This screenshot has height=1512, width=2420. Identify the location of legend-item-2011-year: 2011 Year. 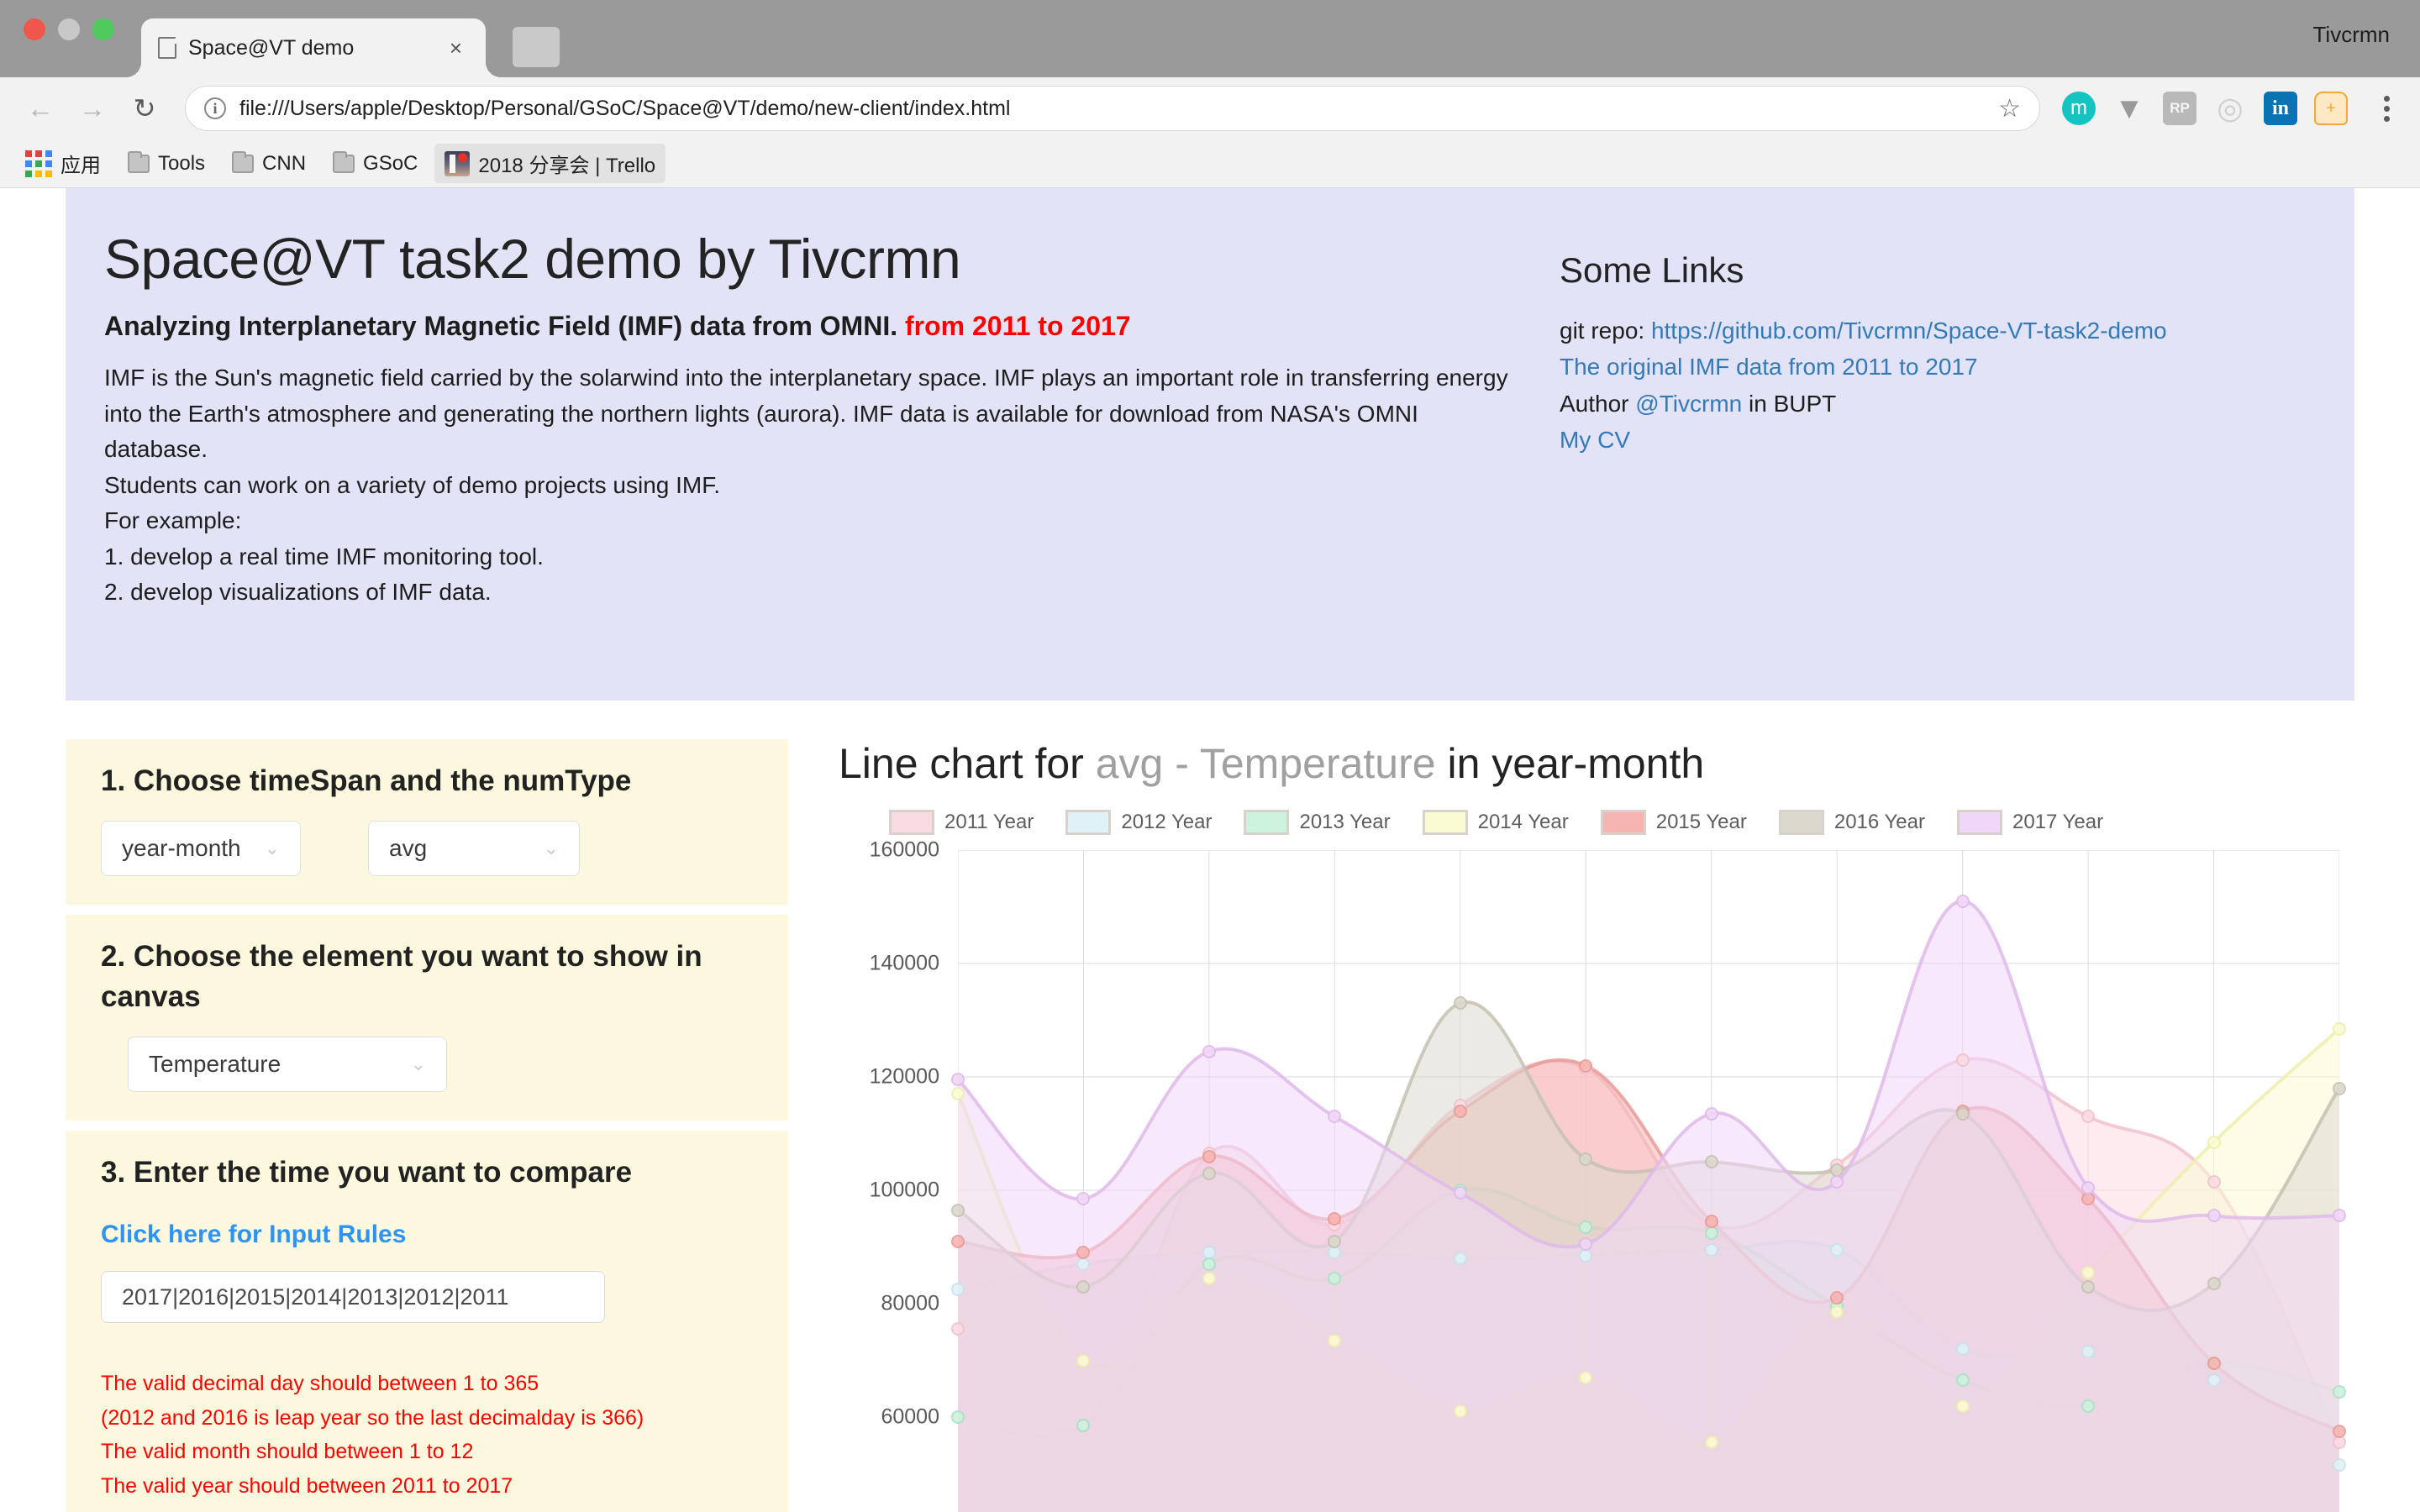
(961, 822).